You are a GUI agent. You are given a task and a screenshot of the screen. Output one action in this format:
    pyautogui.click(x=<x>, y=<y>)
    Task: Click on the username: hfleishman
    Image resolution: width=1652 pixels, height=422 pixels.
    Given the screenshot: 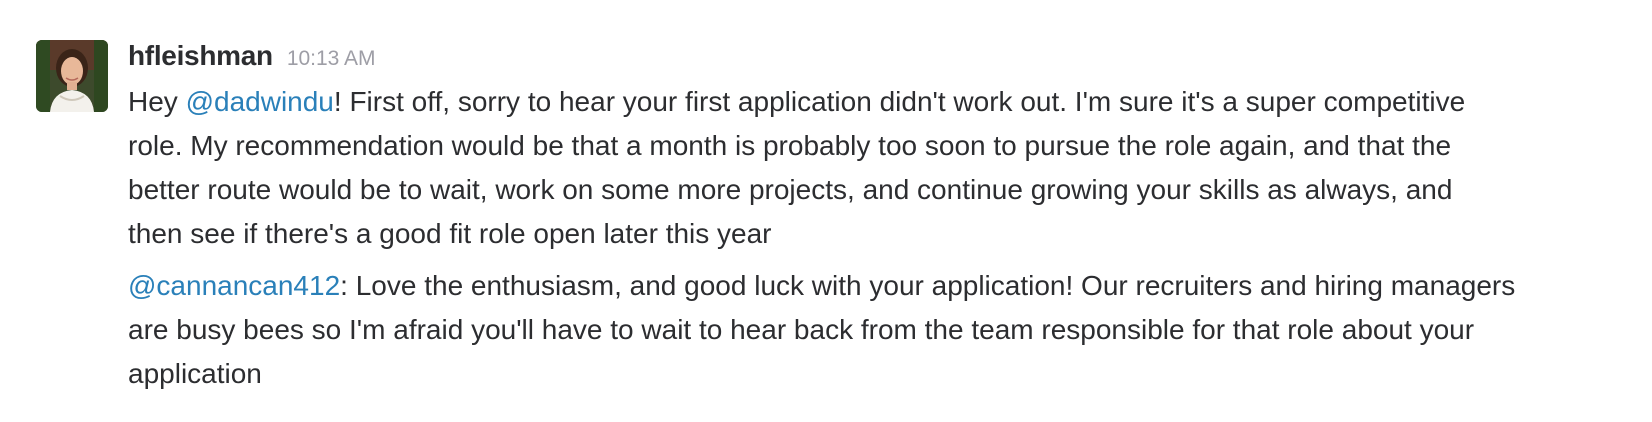 What is the action you would take?
    pyautogui.click(x=200, y=56)
    